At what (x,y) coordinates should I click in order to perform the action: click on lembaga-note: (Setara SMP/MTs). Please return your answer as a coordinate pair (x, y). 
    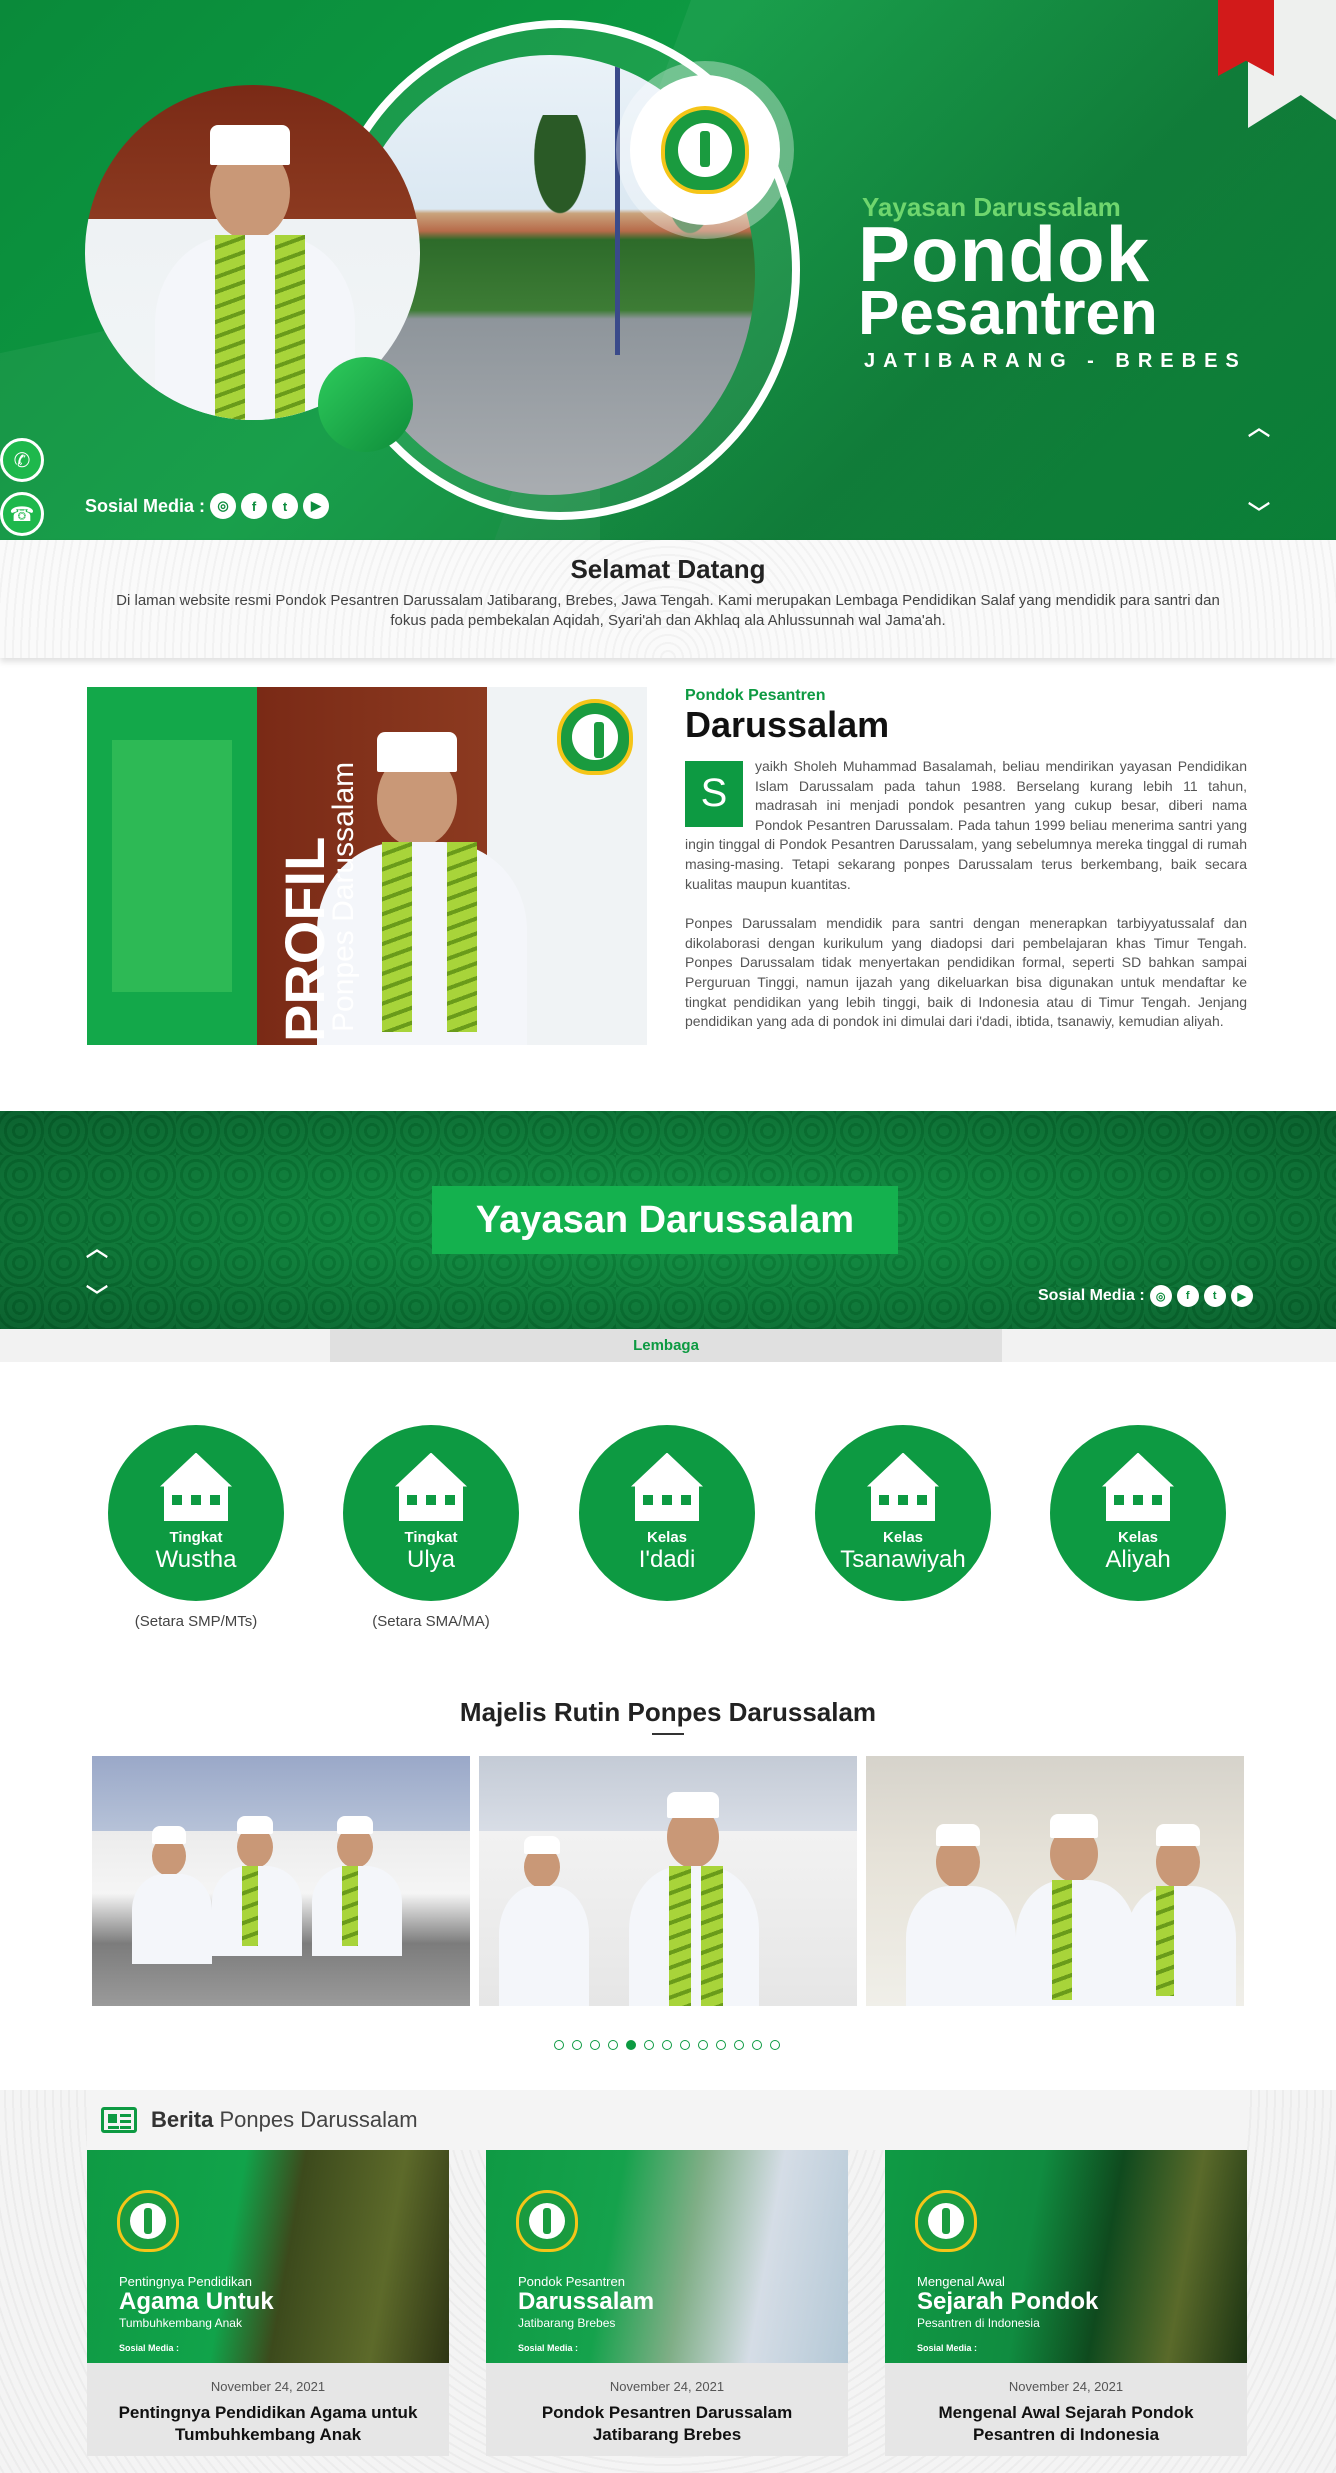
    Looking at the image, I should click on (196, 1621).